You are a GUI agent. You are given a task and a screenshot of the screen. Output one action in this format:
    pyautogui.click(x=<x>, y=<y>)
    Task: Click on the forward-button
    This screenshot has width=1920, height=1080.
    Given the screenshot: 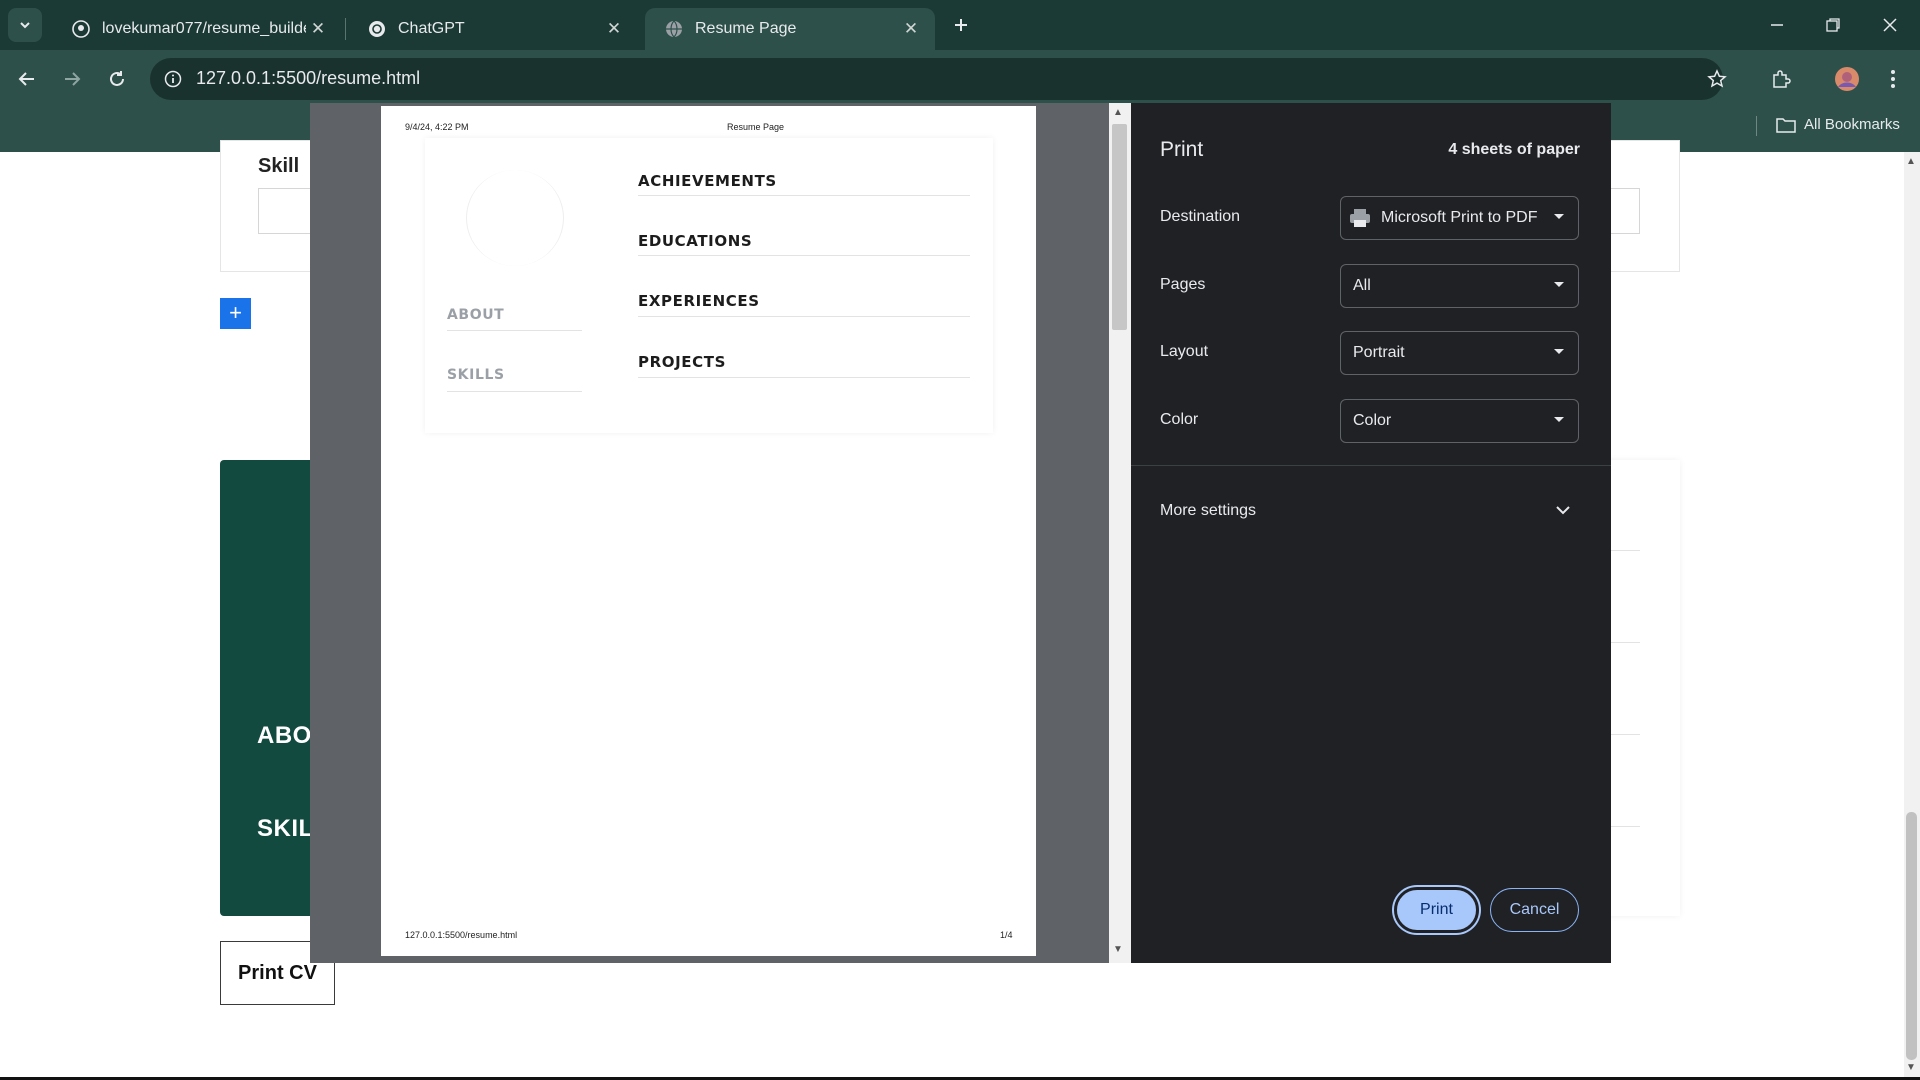 What is the action you would take?
    pyautogui.click(x=72, y=79)
    